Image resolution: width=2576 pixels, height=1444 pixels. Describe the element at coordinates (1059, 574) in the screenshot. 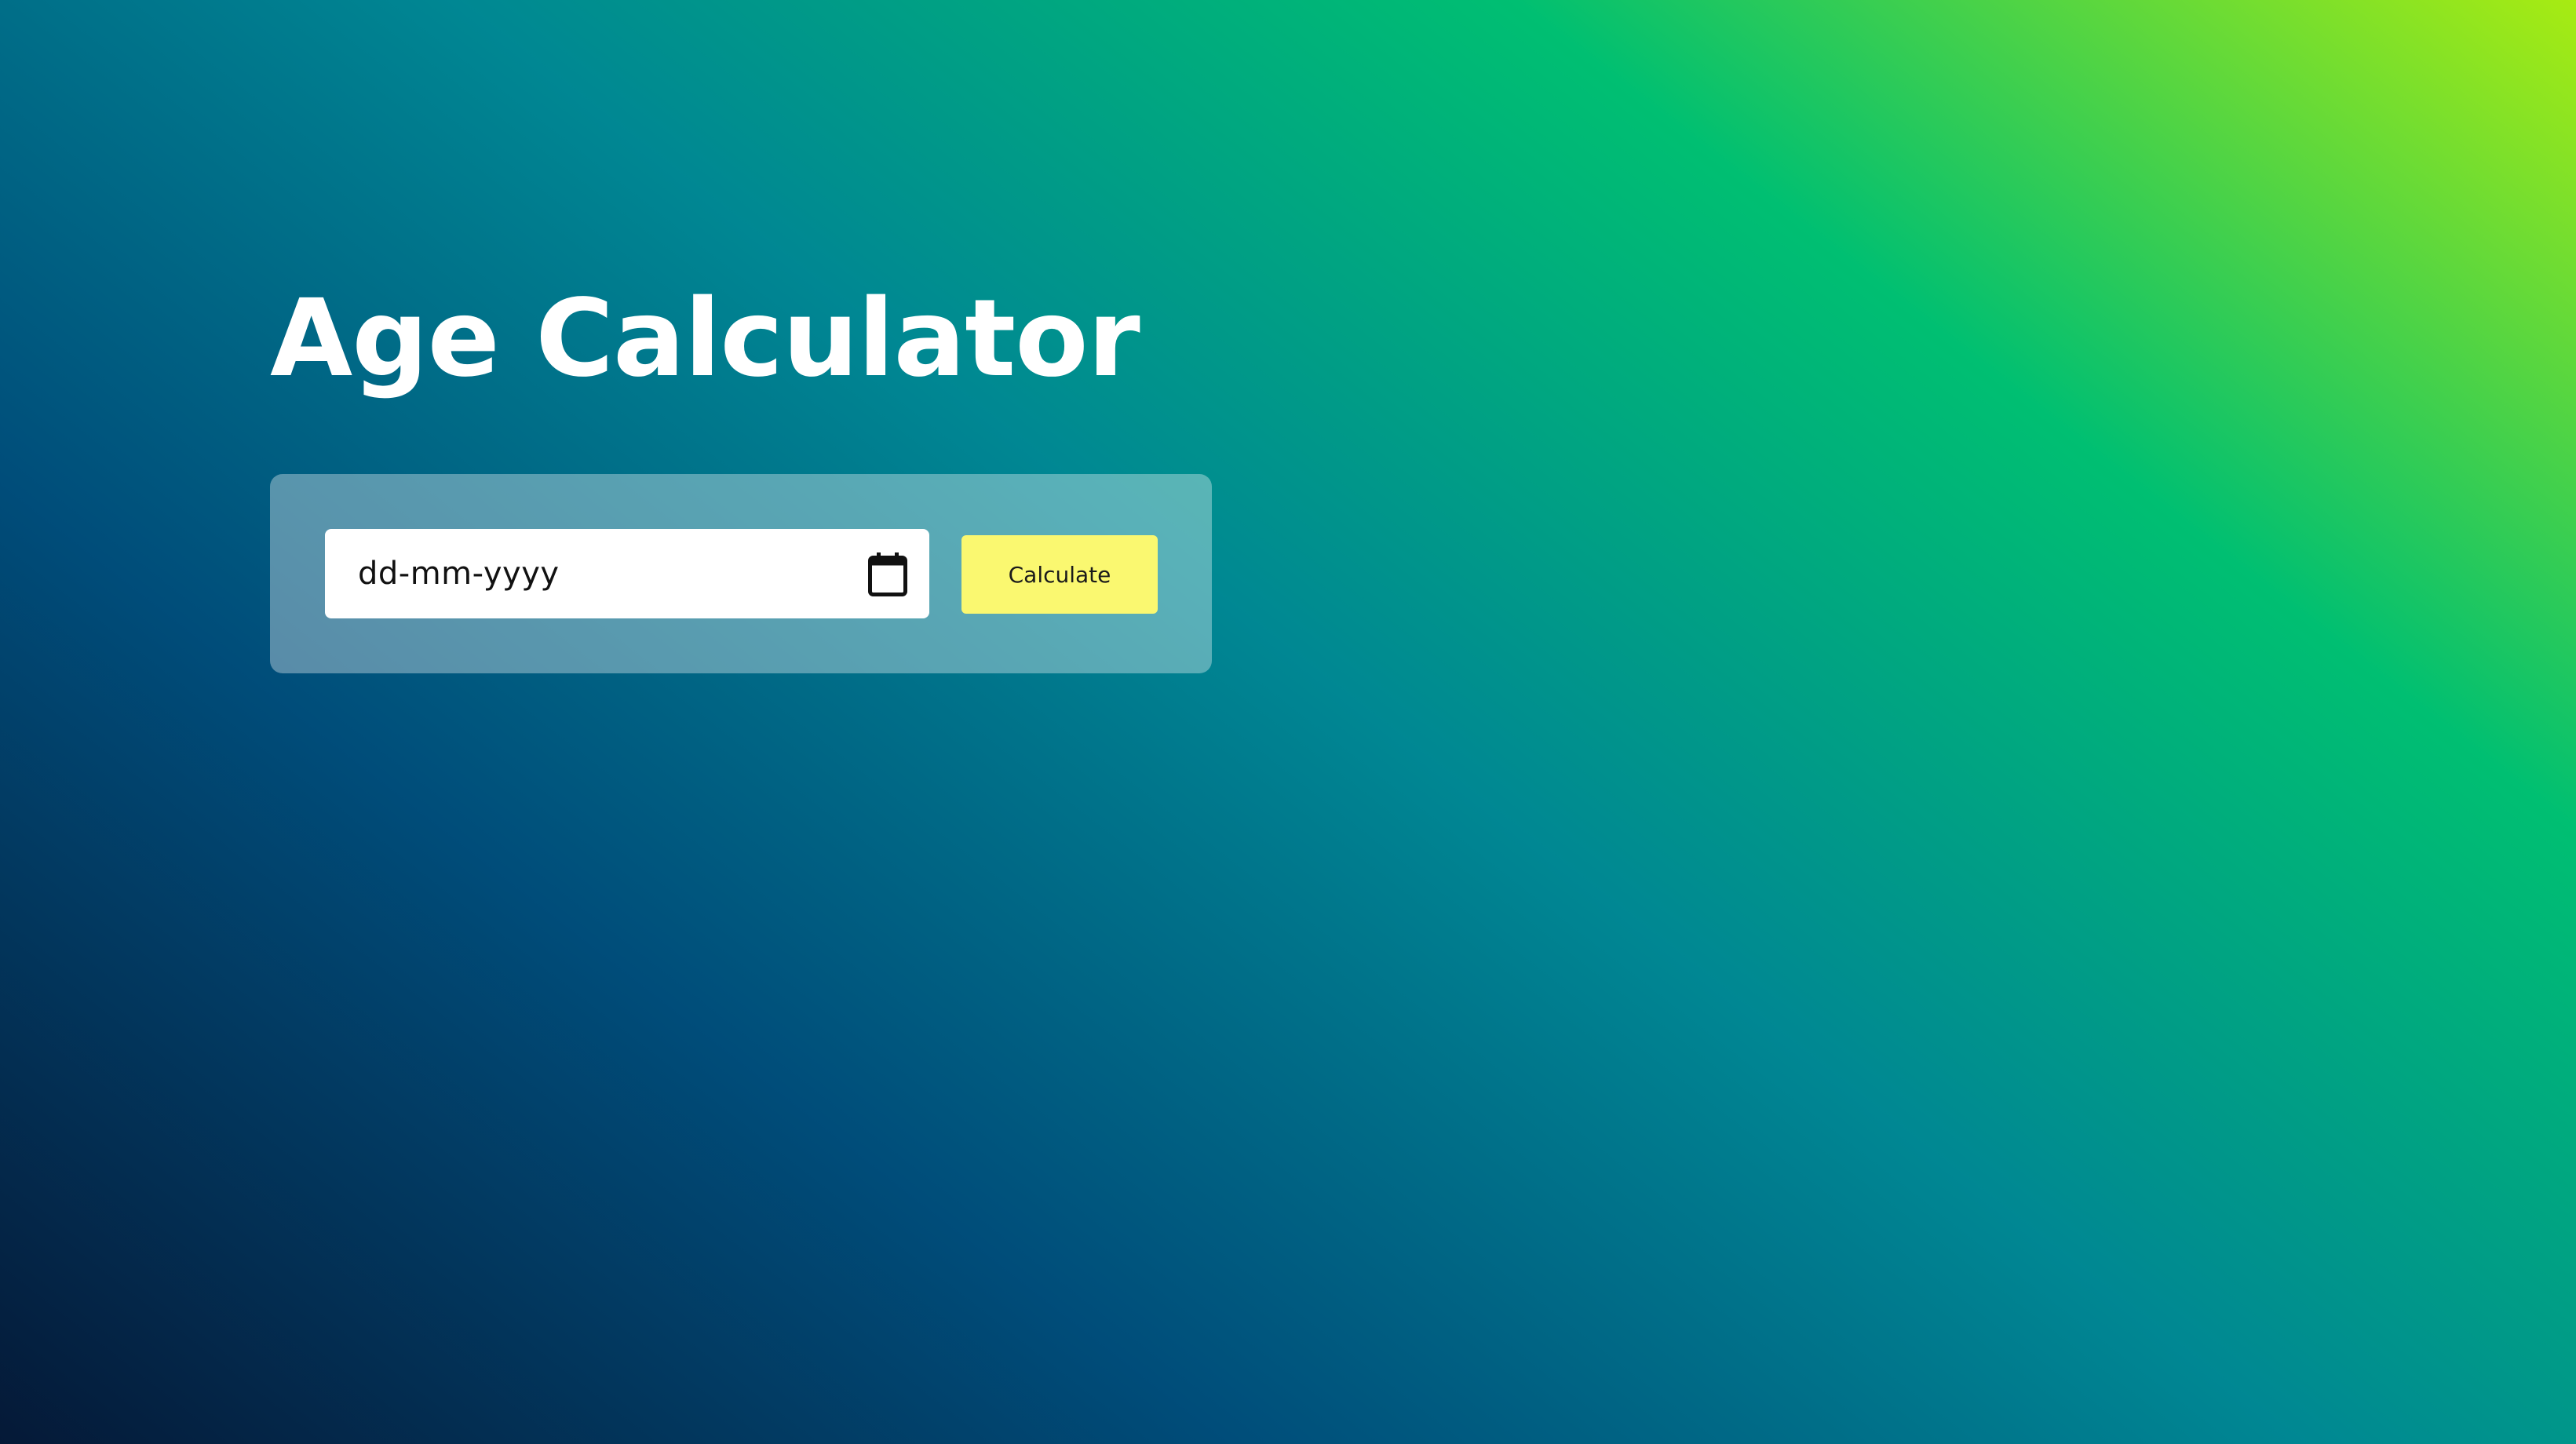

I see `calculate-button: Calculate` at that location.